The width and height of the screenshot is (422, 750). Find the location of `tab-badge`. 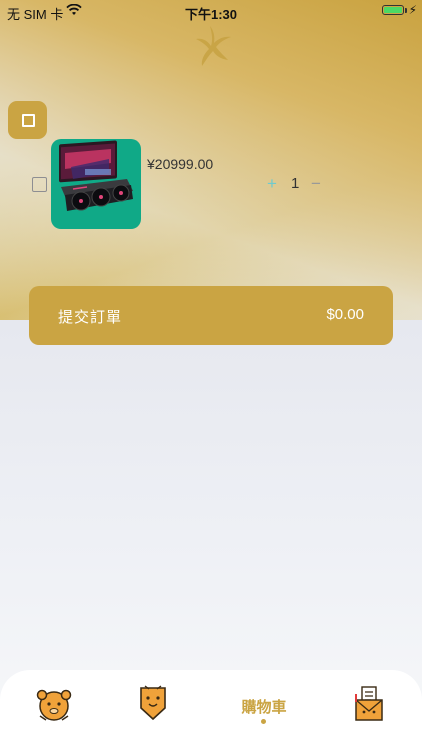

tab-badge is located at coordinates (152, 710).